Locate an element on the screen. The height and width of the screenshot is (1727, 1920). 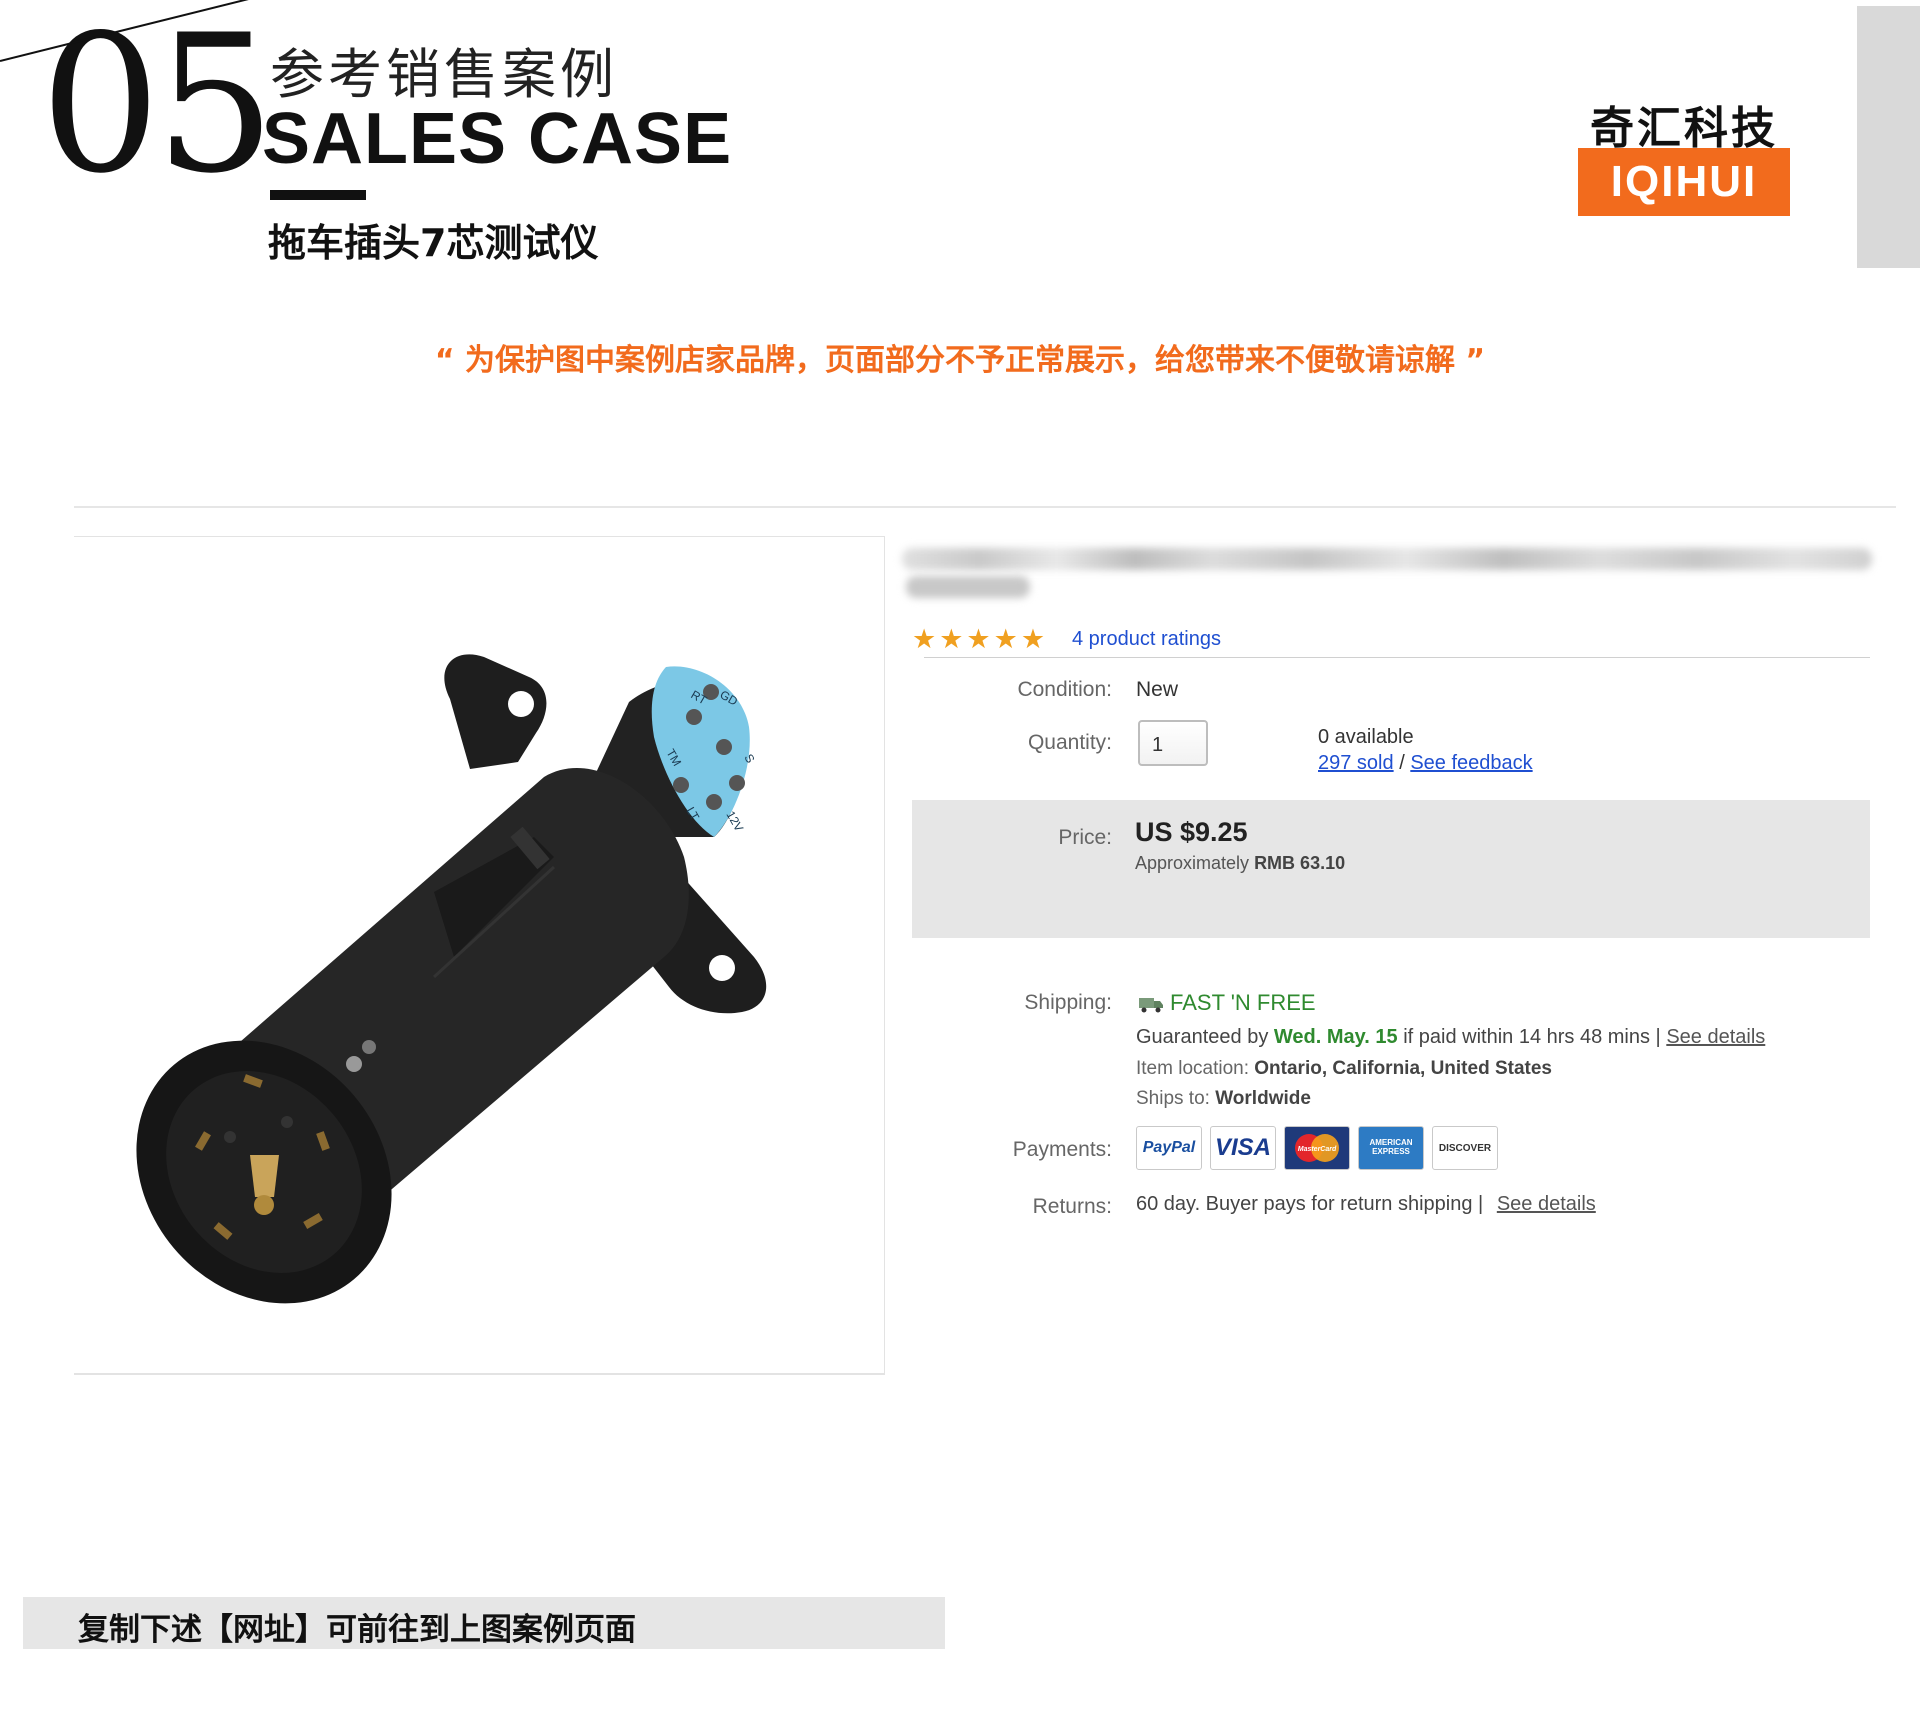
trailer-plug-tester-image: RT GD TM S LT 12V is located at coordinates (451, 979).